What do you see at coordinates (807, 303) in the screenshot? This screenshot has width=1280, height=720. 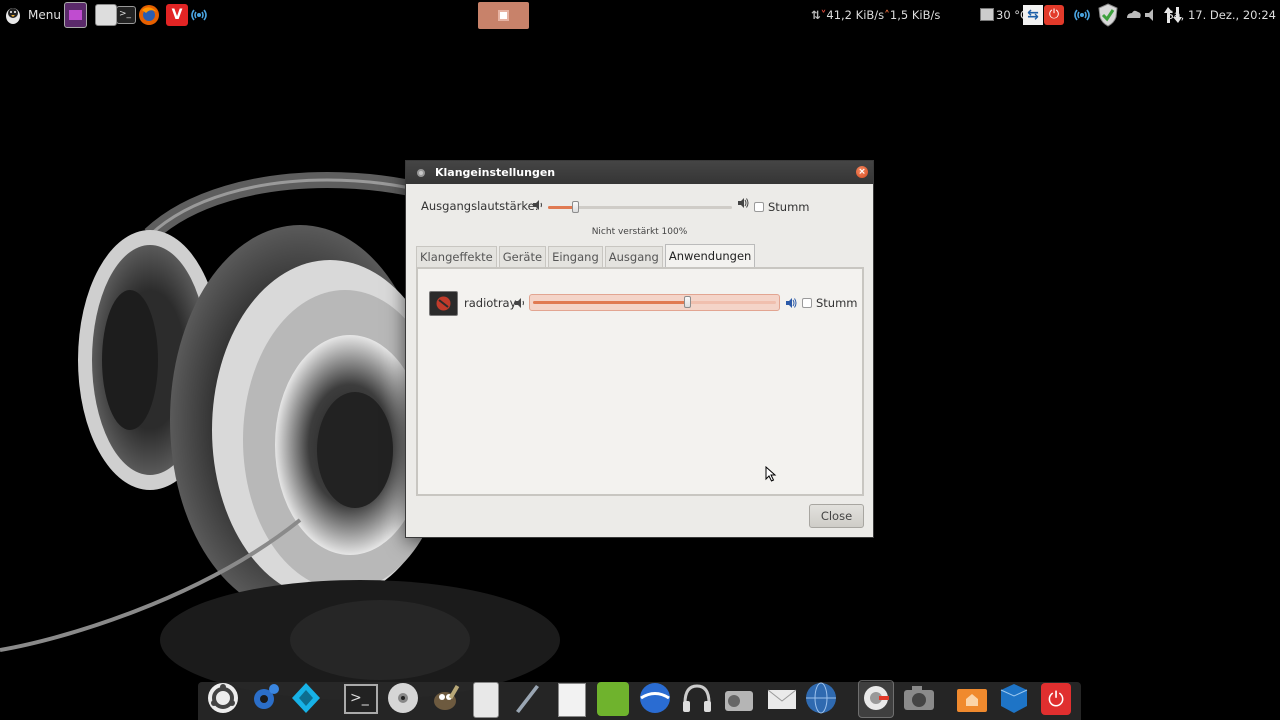 I see `app-mute-checkbox` at bounding box center [807, 303].